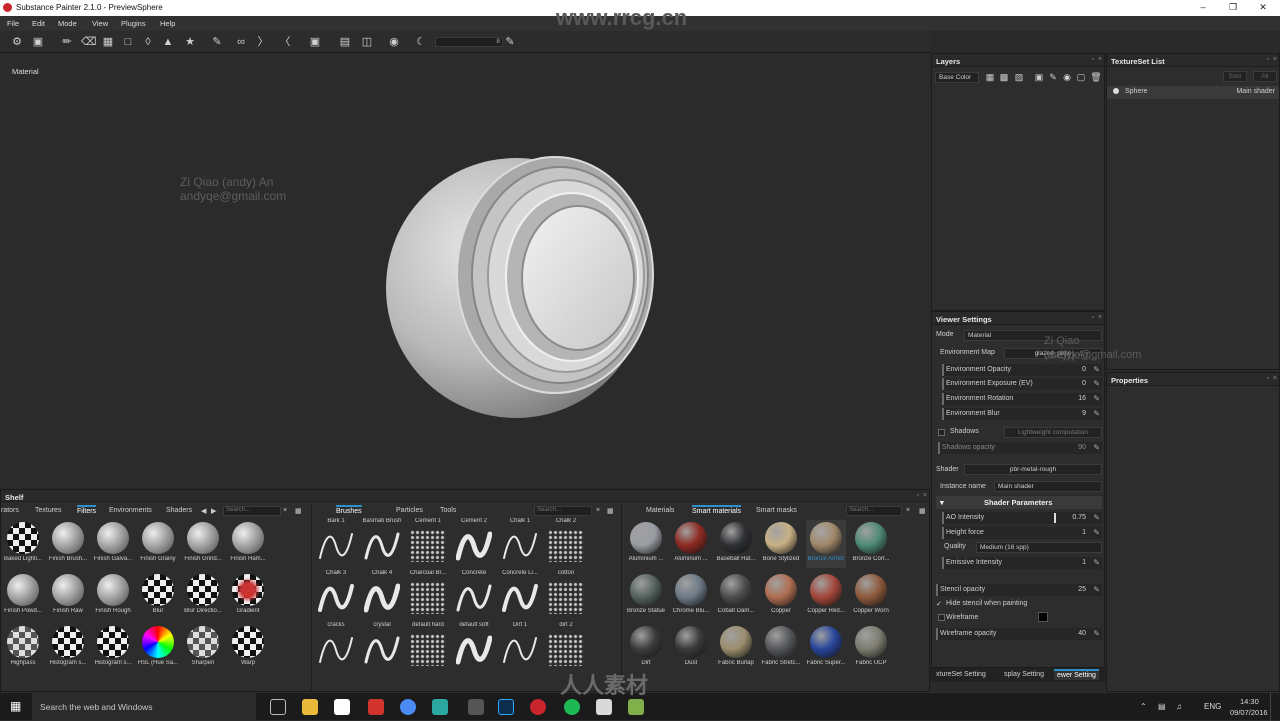 The image size is (1280, 721). What do you see at coordinates (1048, 486) in the screenshot?
I see `instance-name-input: Main shader` at bounding box center [1048, 486].